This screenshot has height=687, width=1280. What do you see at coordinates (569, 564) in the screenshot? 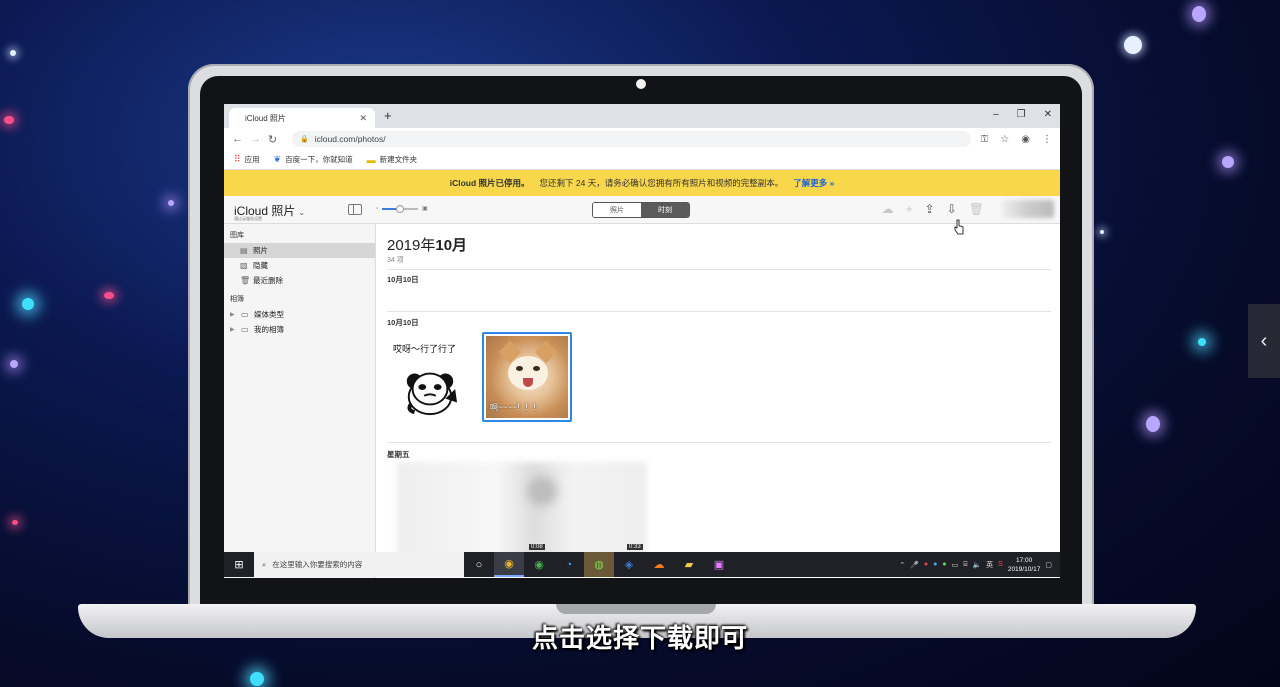
I see `browser-app-icon: ◔` at bounding box center [569, 564].